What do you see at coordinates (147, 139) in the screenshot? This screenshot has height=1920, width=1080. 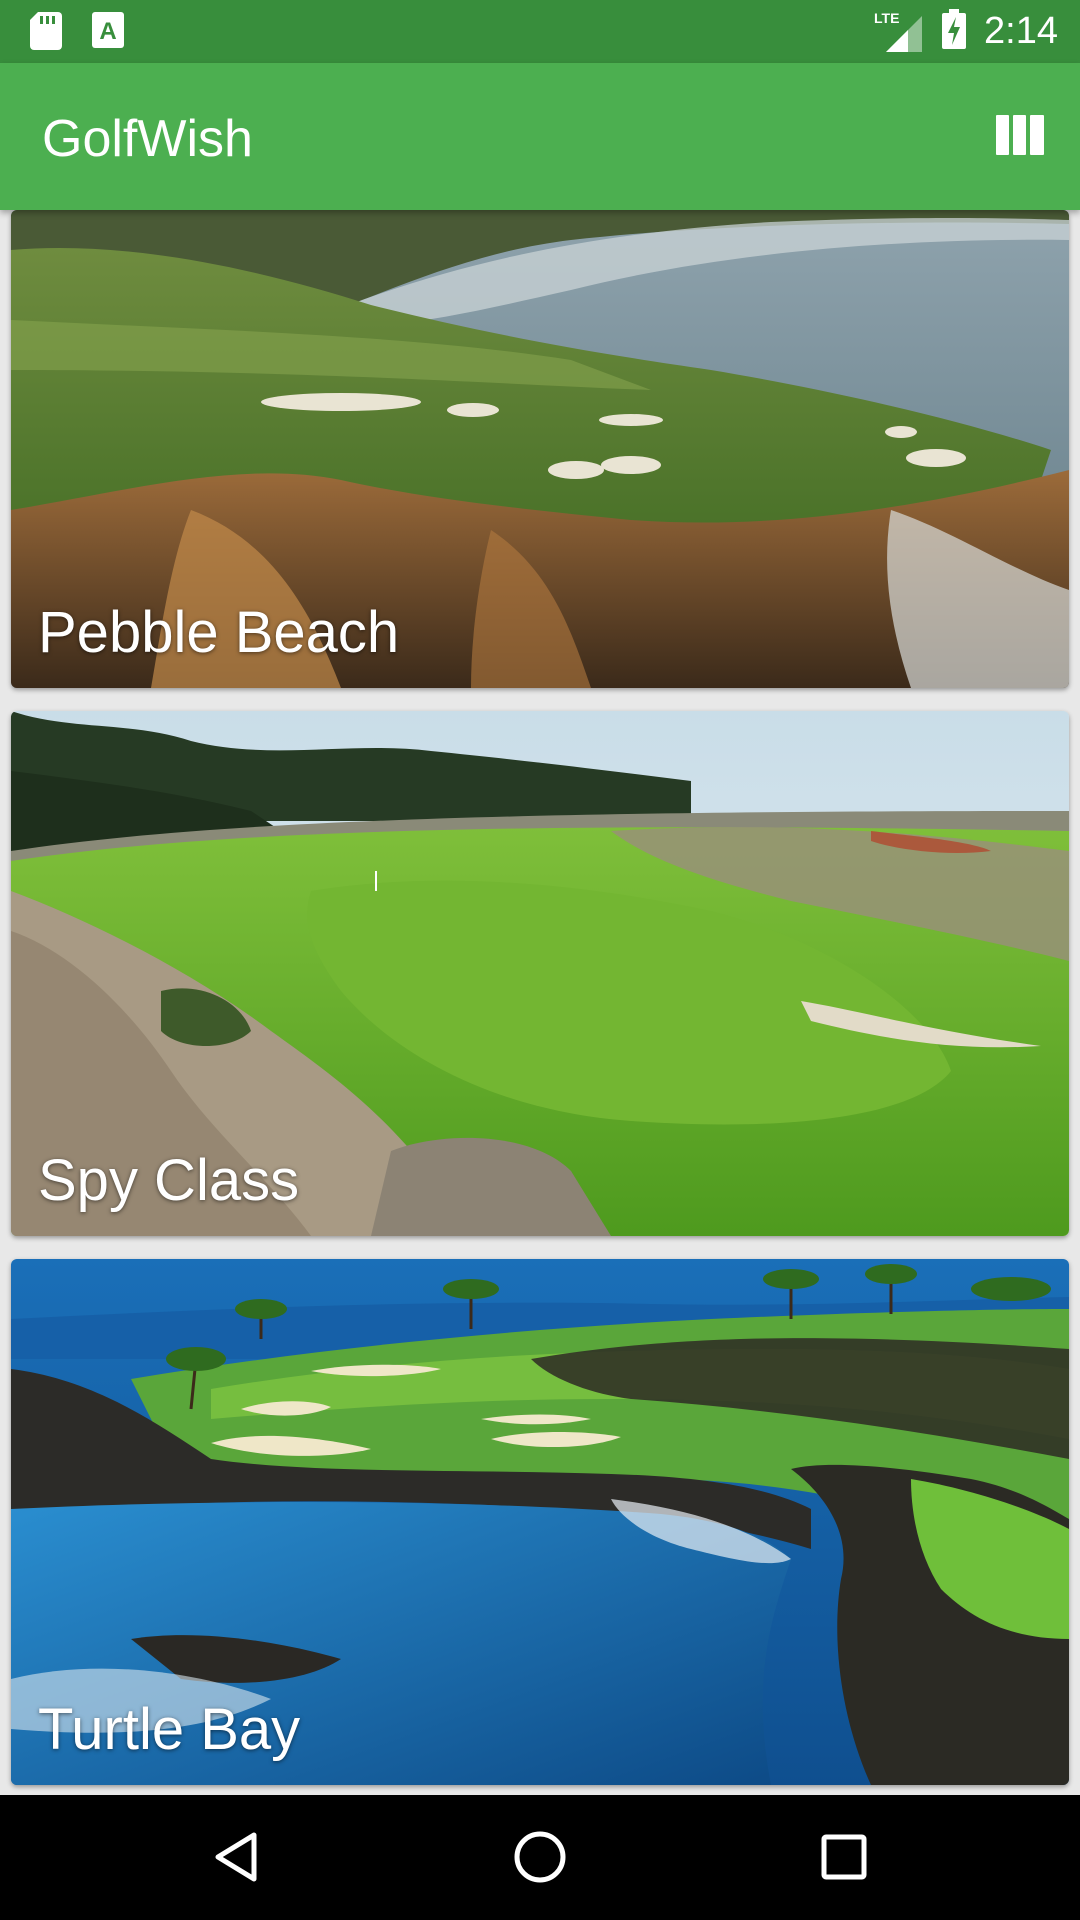 I see `app-title: GolfWish` at bounding box center [147, 139].